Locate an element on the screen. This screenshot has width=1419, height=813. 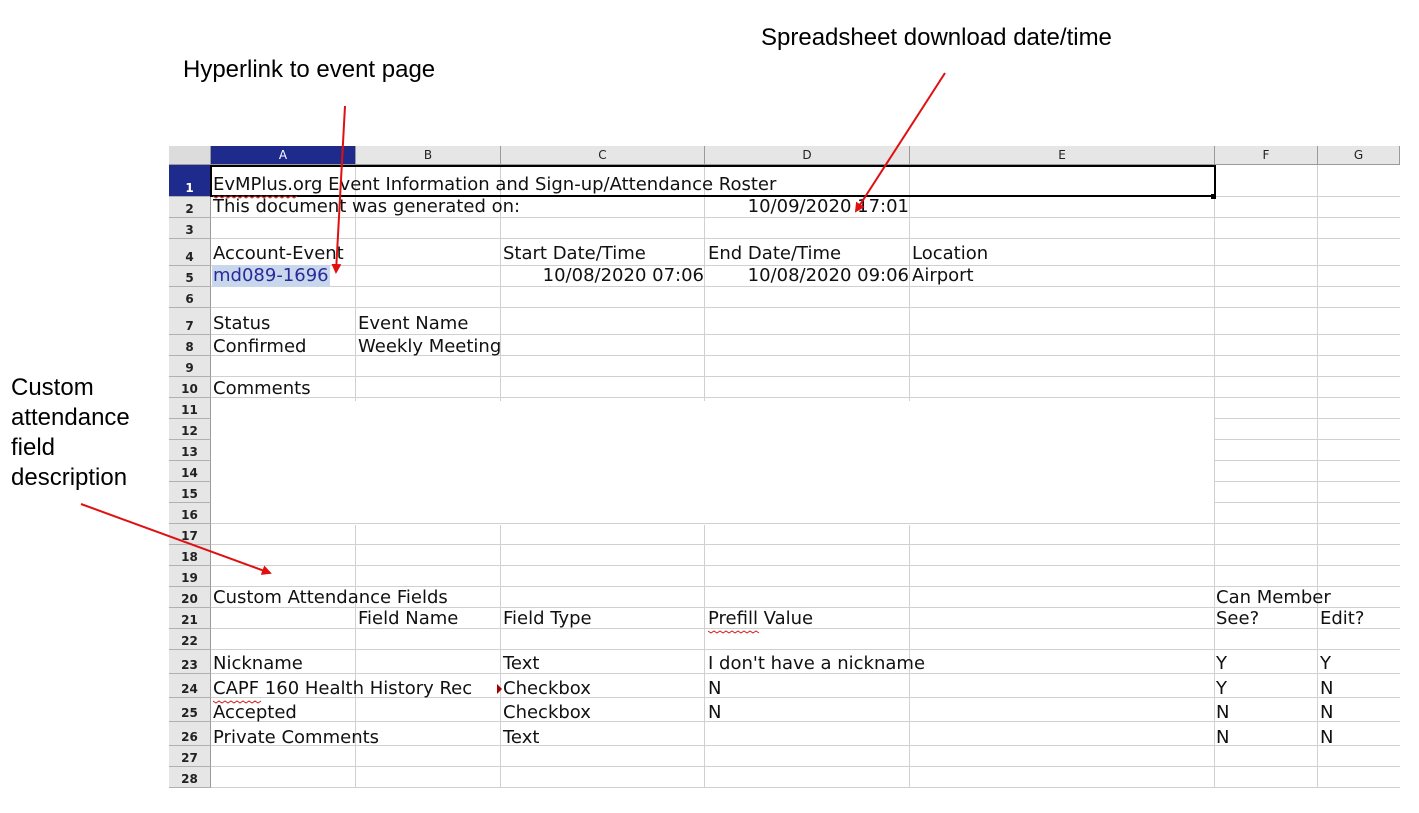
cell-c4-start-header: Start Date/Time is located at coordinates (574, 254).